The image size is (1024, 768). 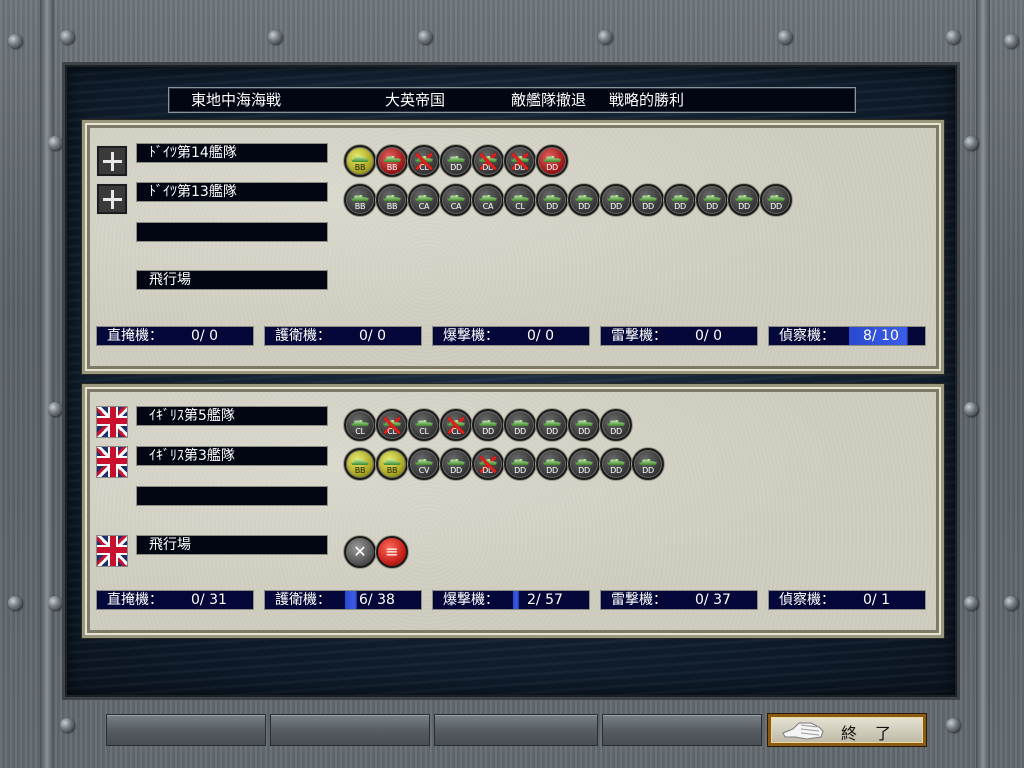 I want to click on aircraft-type-label: 直掩機：, so click(x=135, y=600).